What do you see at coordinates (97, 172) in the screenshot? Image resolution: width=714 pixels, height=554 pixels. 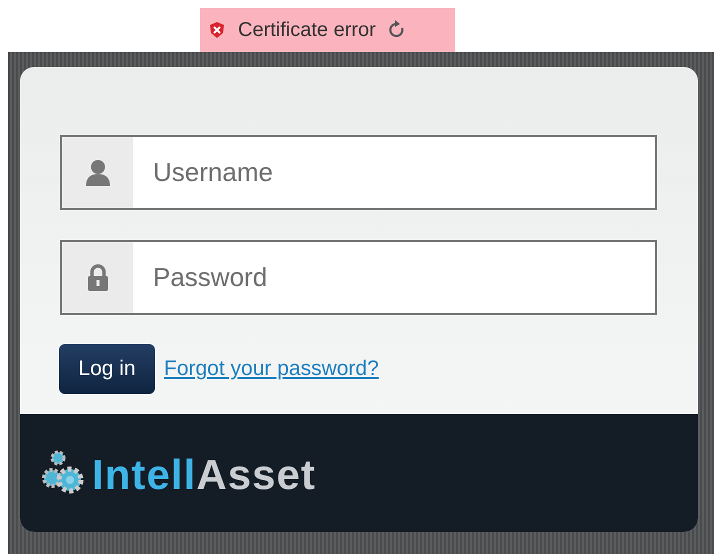 I see `user-icon` at bounding box center [97, 172].